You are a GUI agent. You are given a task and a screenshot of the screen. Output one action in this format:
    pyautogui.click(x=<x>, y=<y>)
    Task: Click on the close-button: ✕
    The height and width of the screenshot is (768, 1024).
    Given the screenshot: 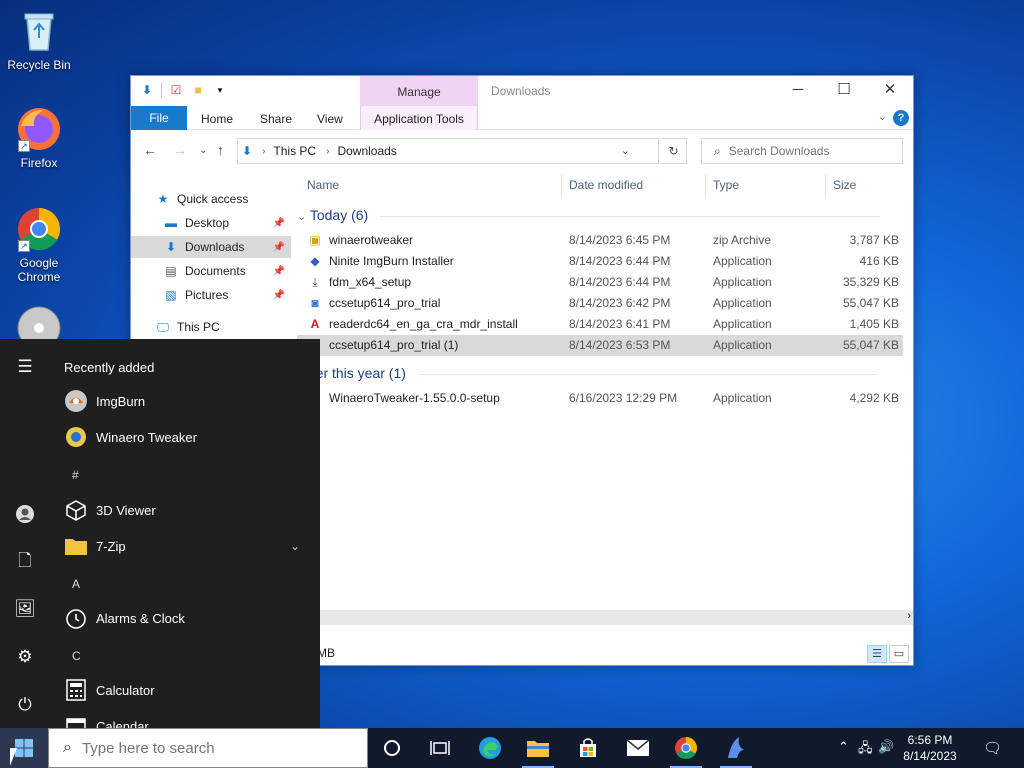 What is the action you would take?
    pyautogui.click(x=890, y=90)
    